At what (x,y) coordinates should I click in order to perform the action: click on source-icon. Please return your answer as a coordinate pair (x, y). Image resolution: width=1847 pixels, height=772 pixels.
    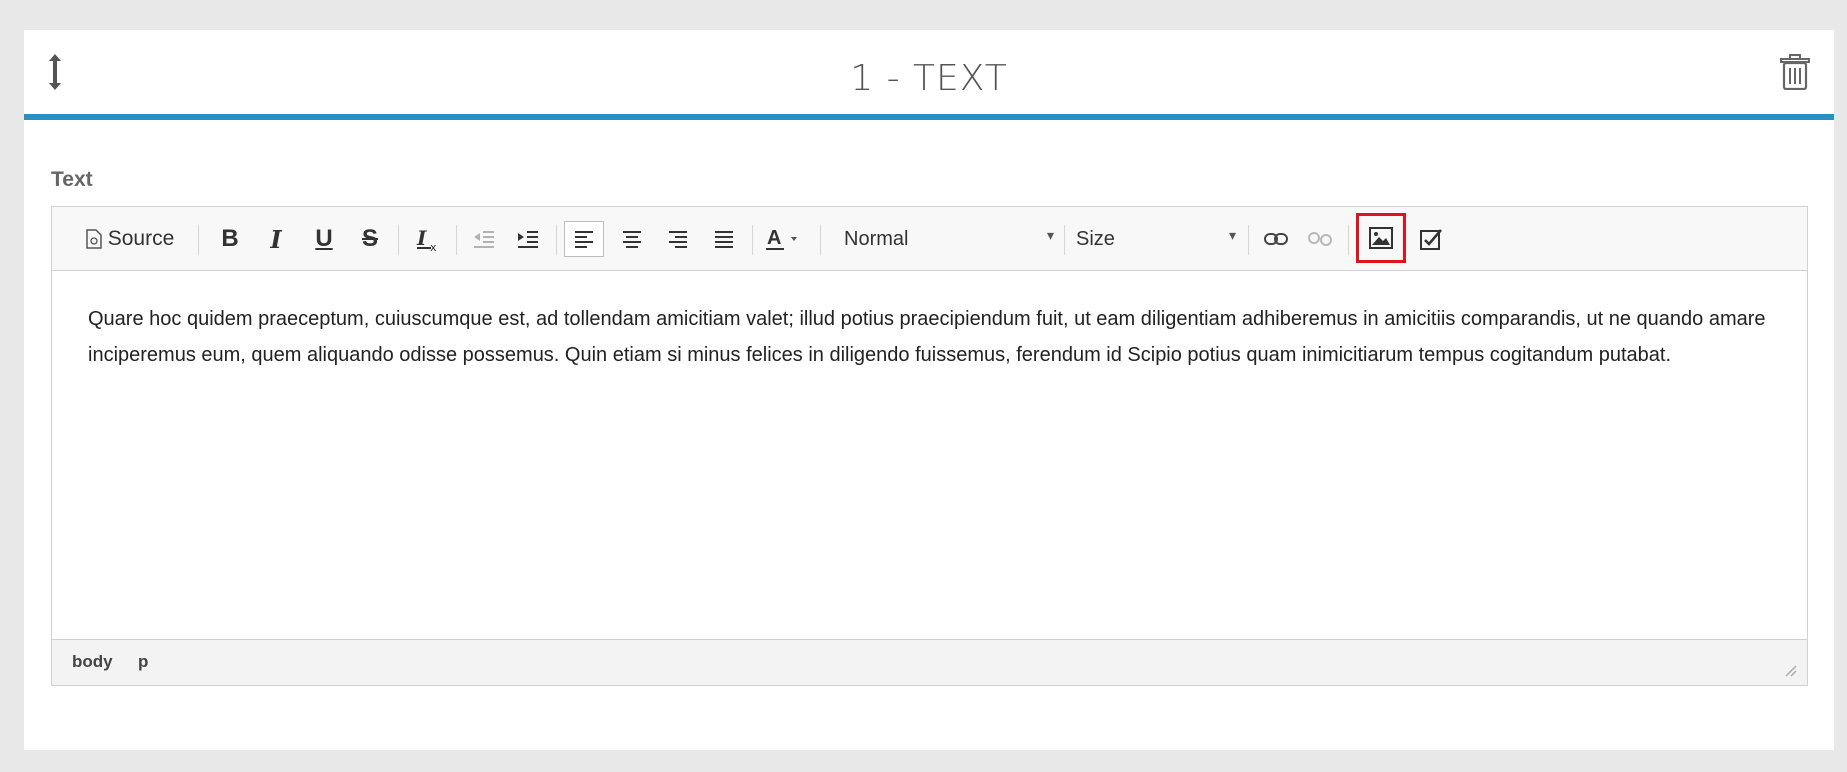
    Looking at the image, I should click on (93, 239).